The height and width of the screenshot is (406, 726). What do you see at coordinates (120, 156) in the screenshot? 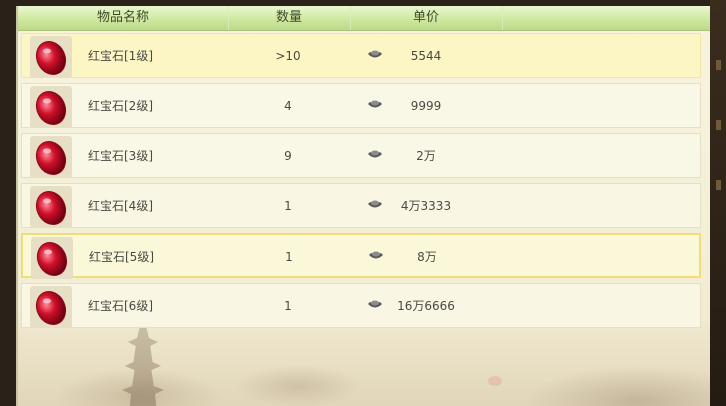
I see `item-name: 红宝石[3级]` at bounding box center [120, 156].